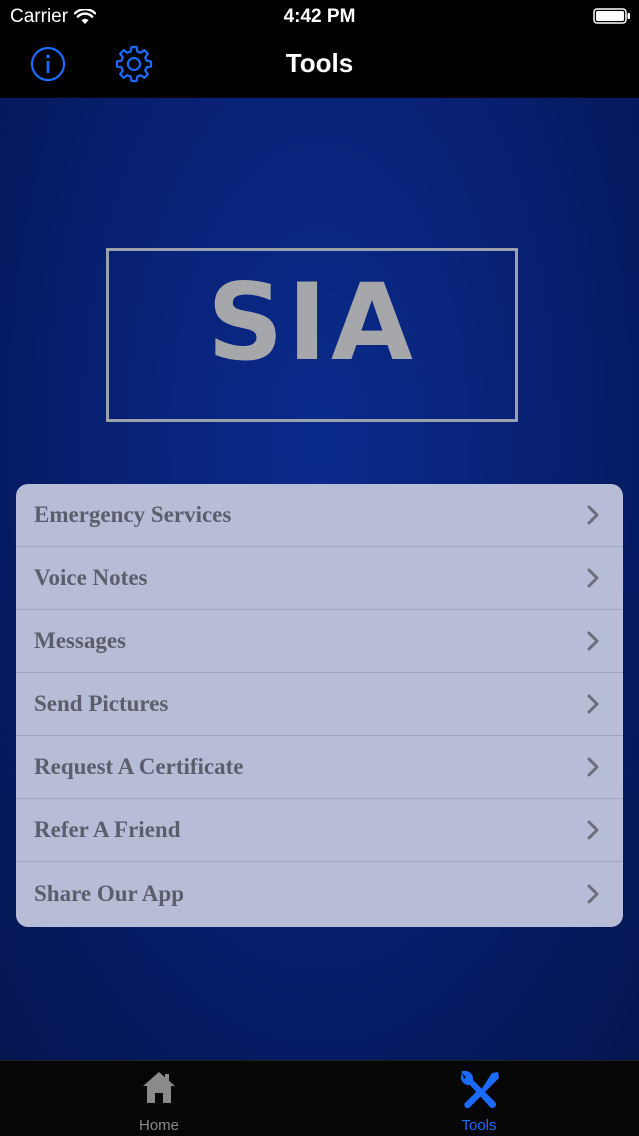  Describe the element at coordinates (319, 830) in the screenshot. I see `menu-item-refer-friend: Refer A Friend` at that location.